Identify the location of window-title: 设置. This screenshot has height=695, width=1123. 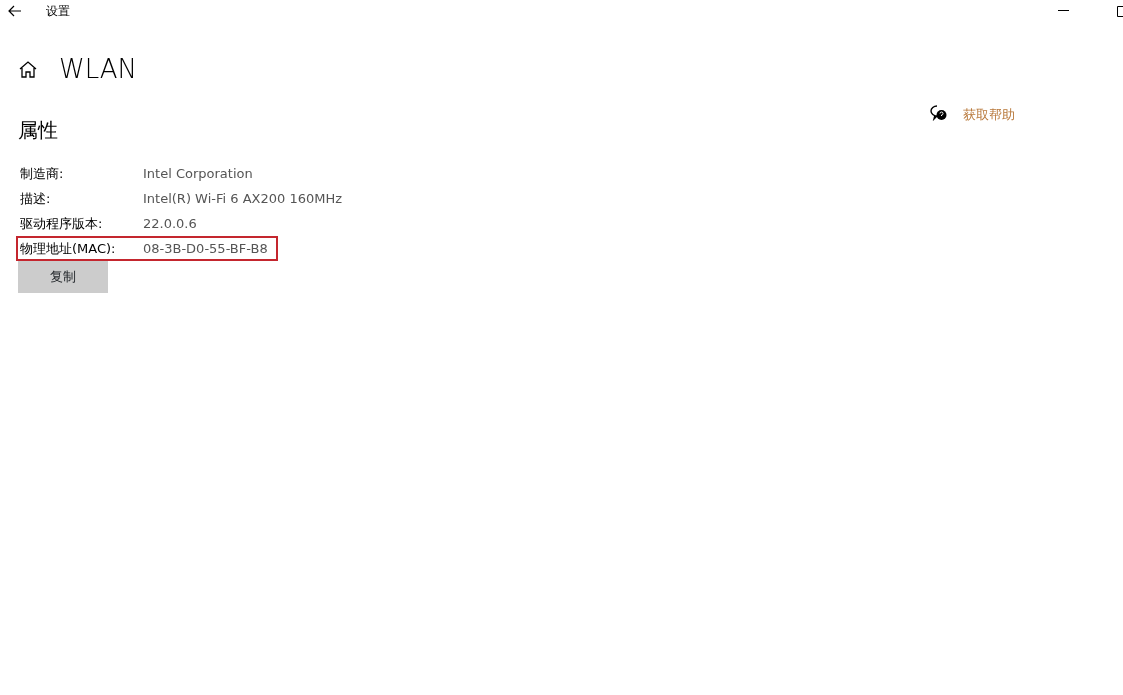
(58, 11).